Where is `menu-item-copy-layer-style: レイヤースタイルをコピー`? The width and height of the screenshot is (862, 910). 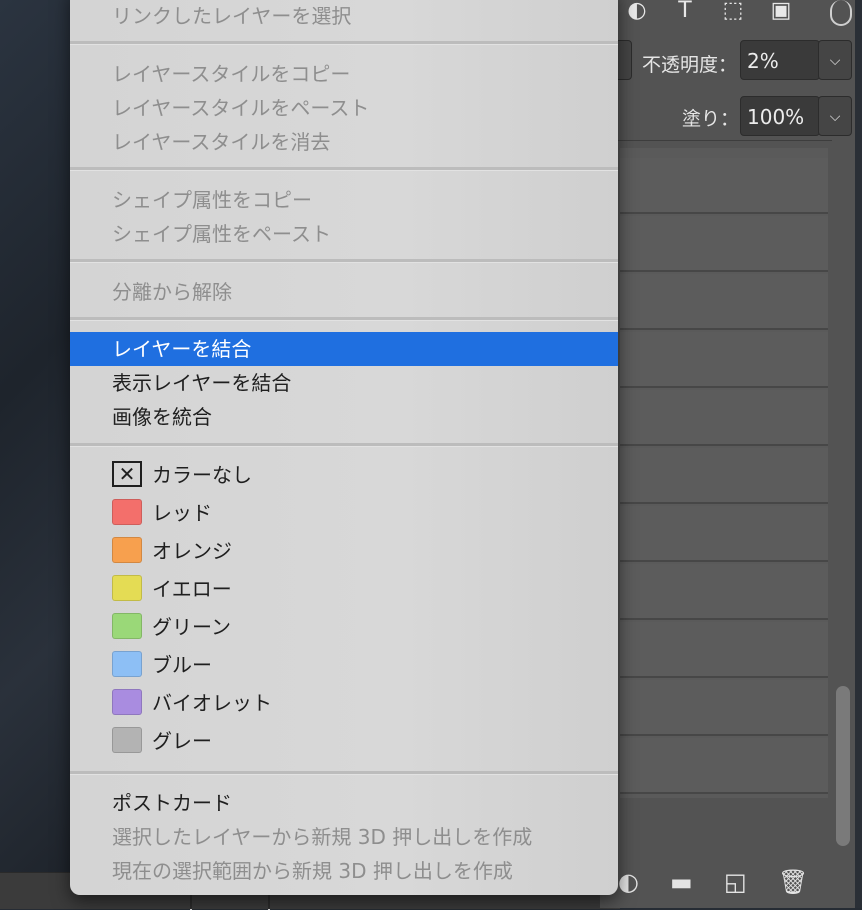 menu-item-copy-layer-style: レイヤースタイルをコピー is located at coordinates (344, 74).